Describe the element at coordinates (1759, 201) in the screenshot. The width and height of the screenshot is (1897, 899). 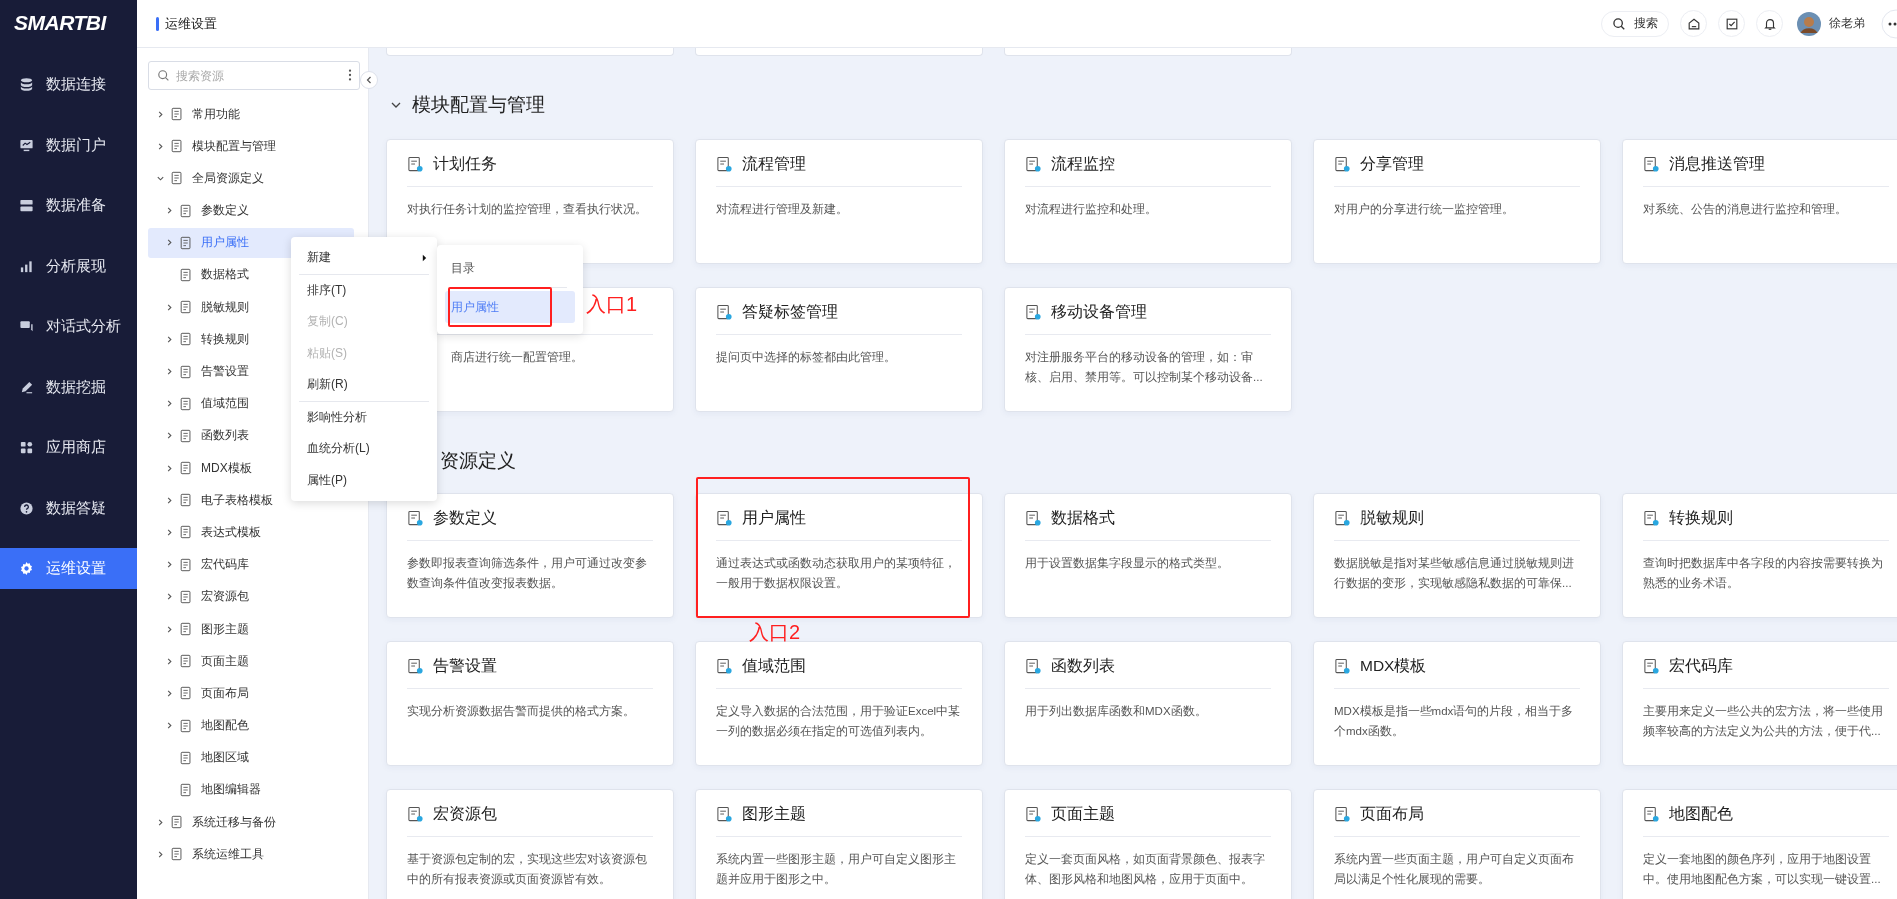
I see `module-card: 消息推送管理 对系统、公告的消息进行监控和管理。` at that location.